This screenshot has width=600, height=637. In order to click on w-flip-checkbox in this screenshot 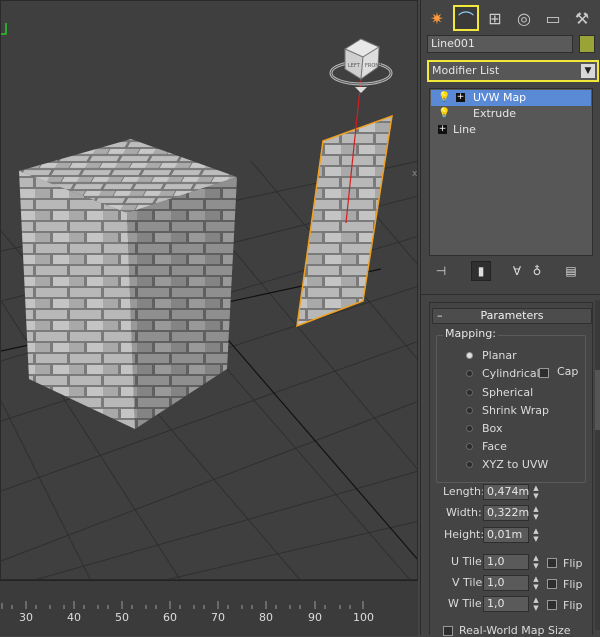, I will do `click(552, 605)`.